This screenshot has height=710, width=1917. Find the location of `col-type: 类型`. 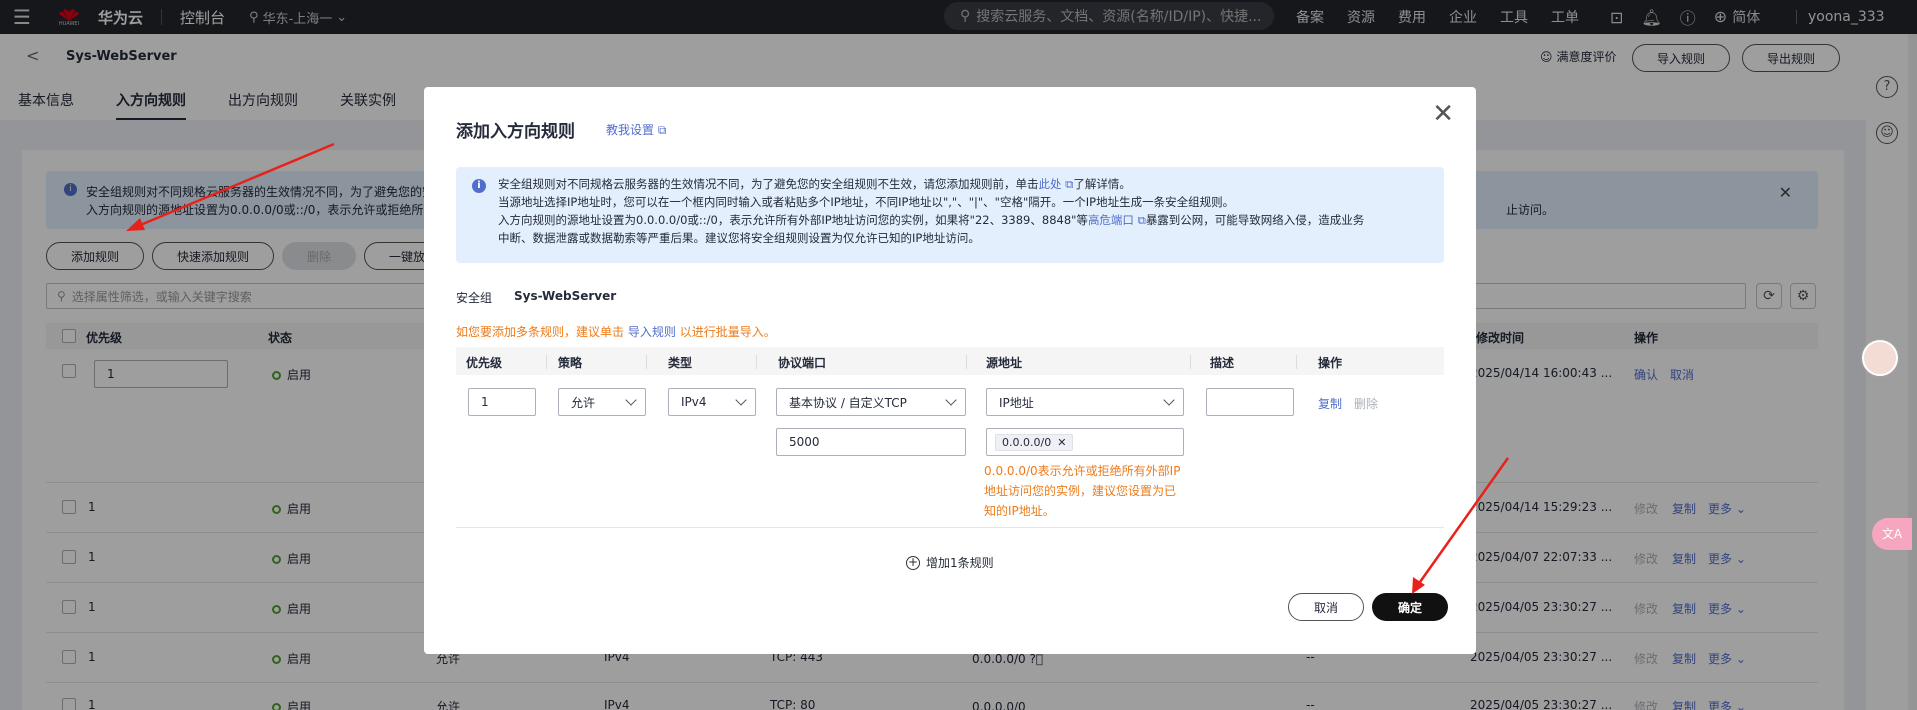

col-type: 类型 is located at coordinates (680, 363).